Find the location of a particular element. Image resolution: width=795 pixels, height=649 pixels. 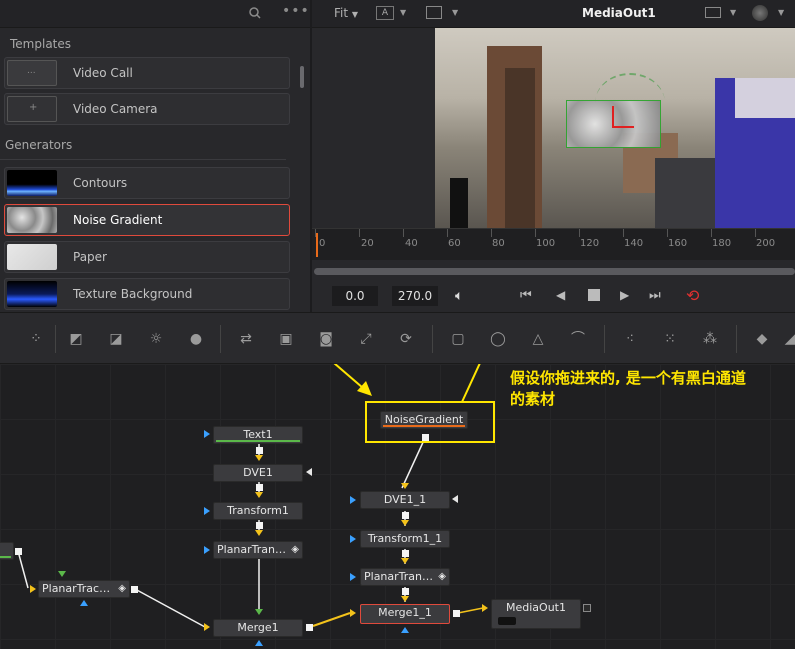

color-curves-icon: ◪ is located at coordinates (116, 339).